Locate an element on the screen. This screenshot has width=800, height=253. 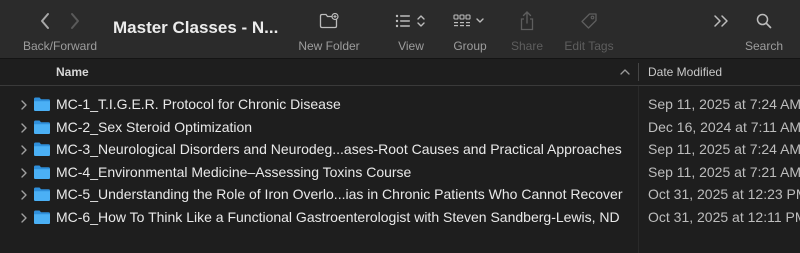
back-forward-group: Back/Forward is located at coordinates (60, 29).